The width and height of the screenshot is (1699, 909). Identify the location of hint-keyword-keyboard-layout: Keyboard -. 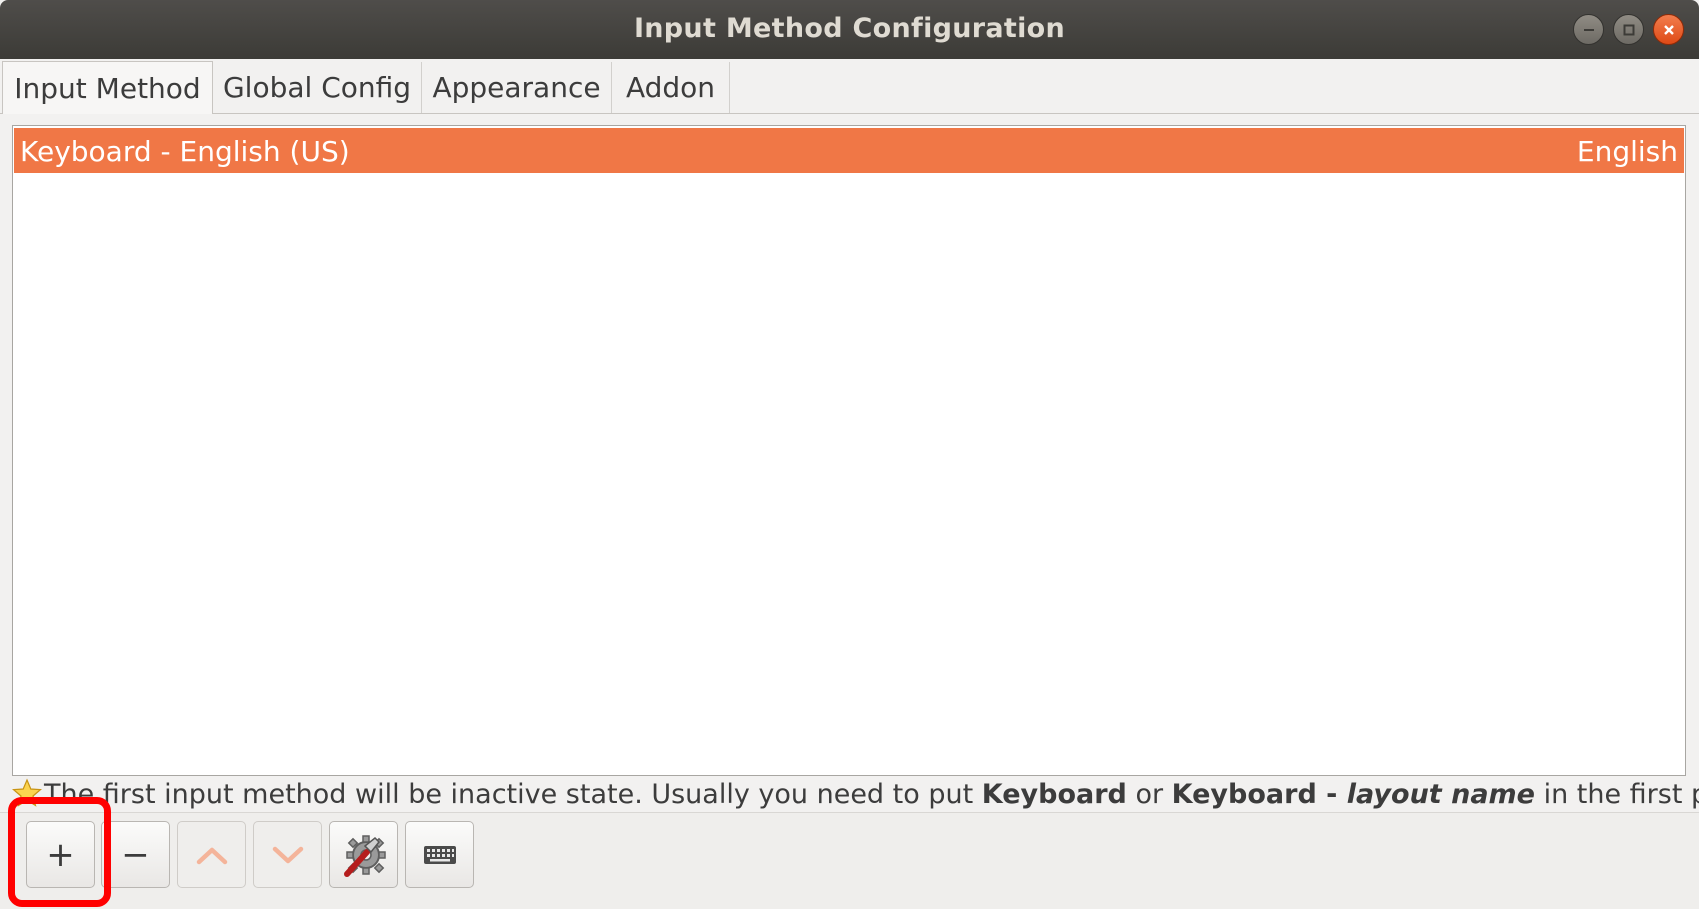
(1259, 794).